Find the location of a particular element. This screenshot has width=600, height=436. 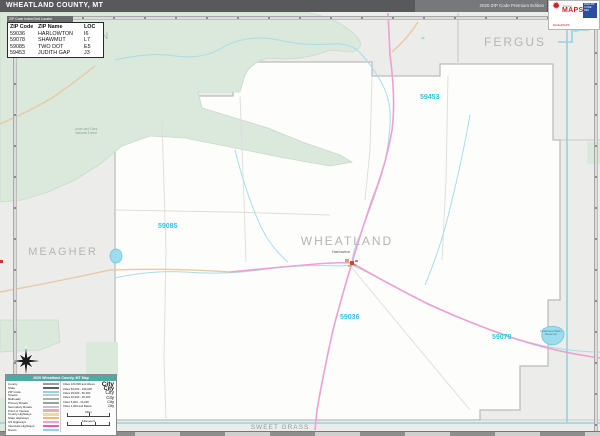

table-row: 59078 SHAWMUT L7 is located at coordinates (50, 40).